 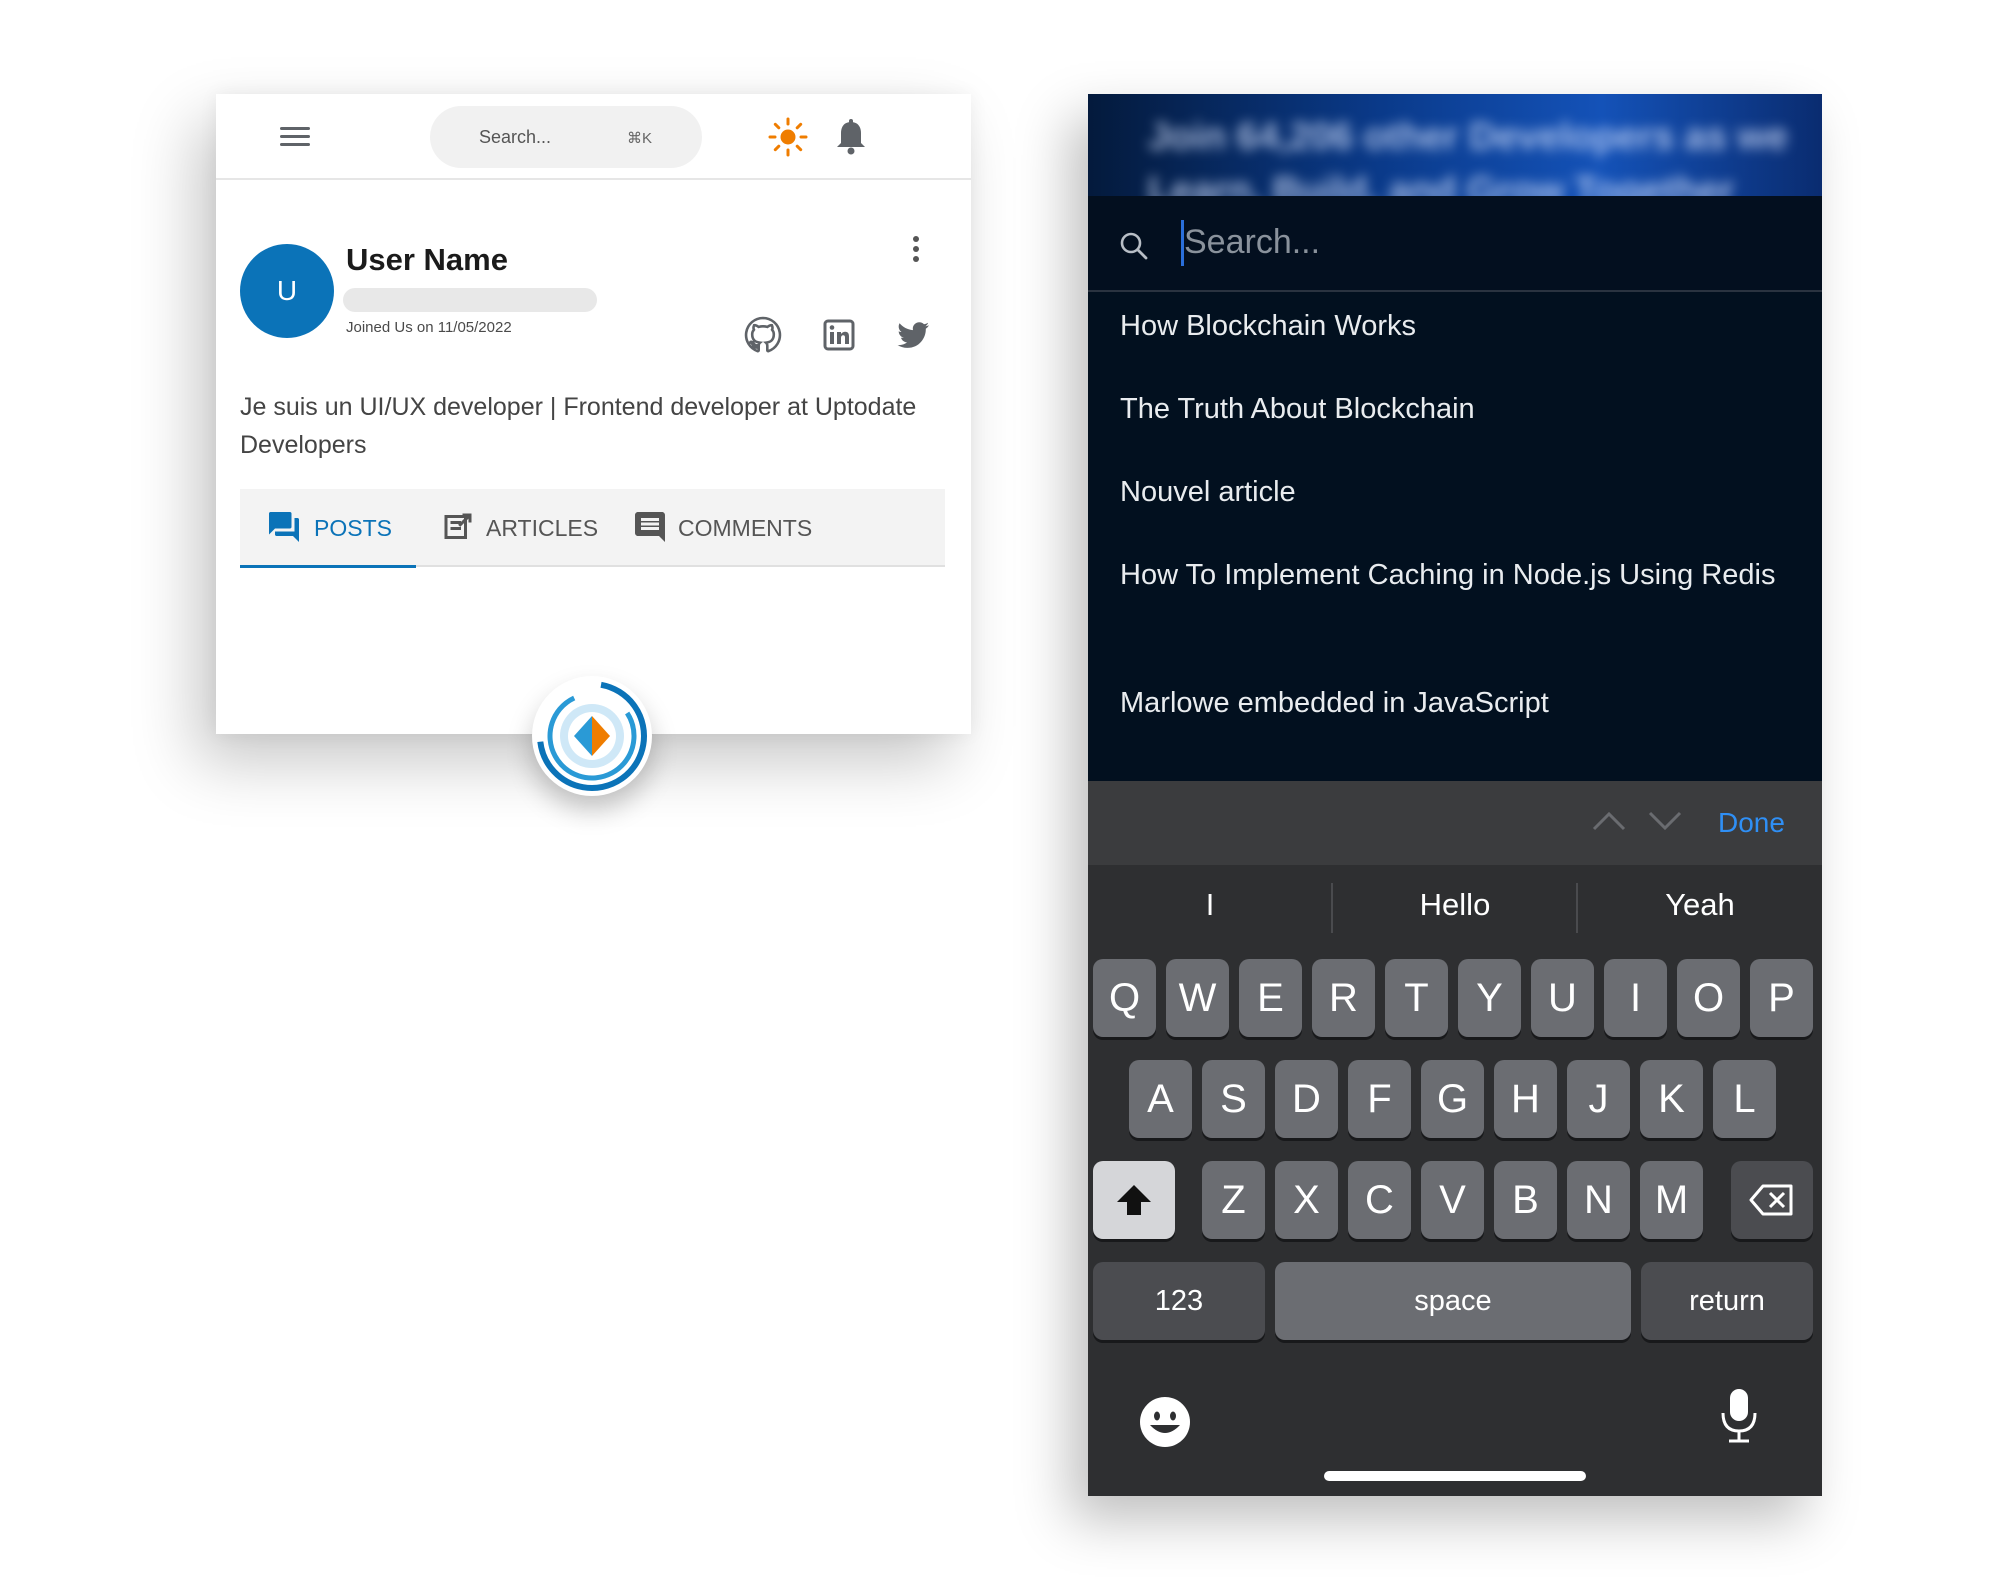 What do you see at coordinates (1124, 998) in the screenshot?
I see `key: Q` at bounding box center [1124, 998].